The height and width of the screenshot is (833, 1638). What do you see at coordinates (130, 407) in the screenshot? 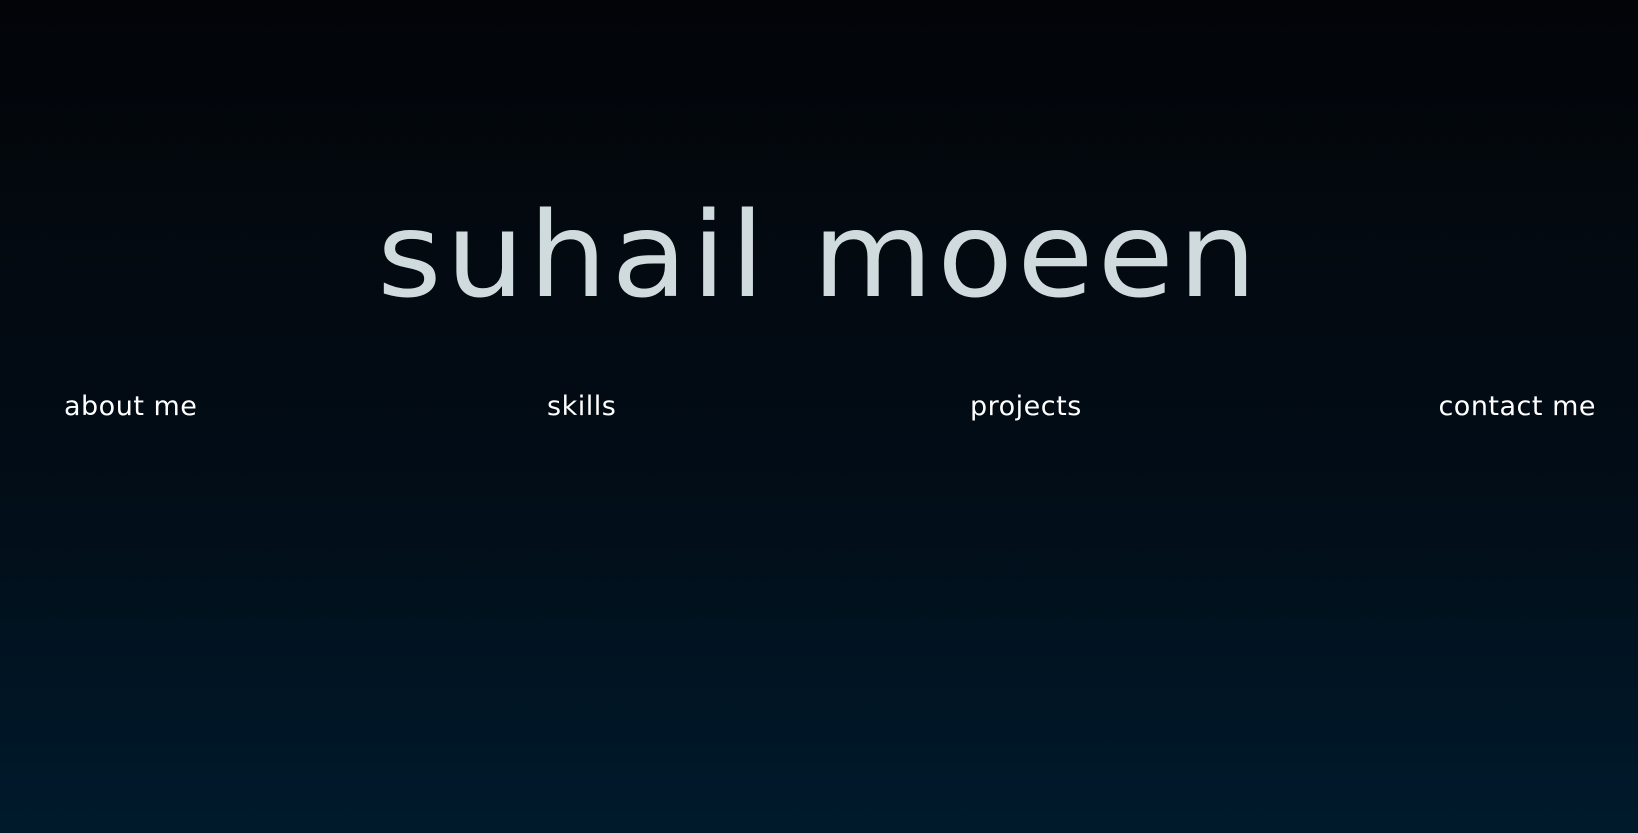
I see `nav-link-about-me: about me` at bounding box center [130, 407].